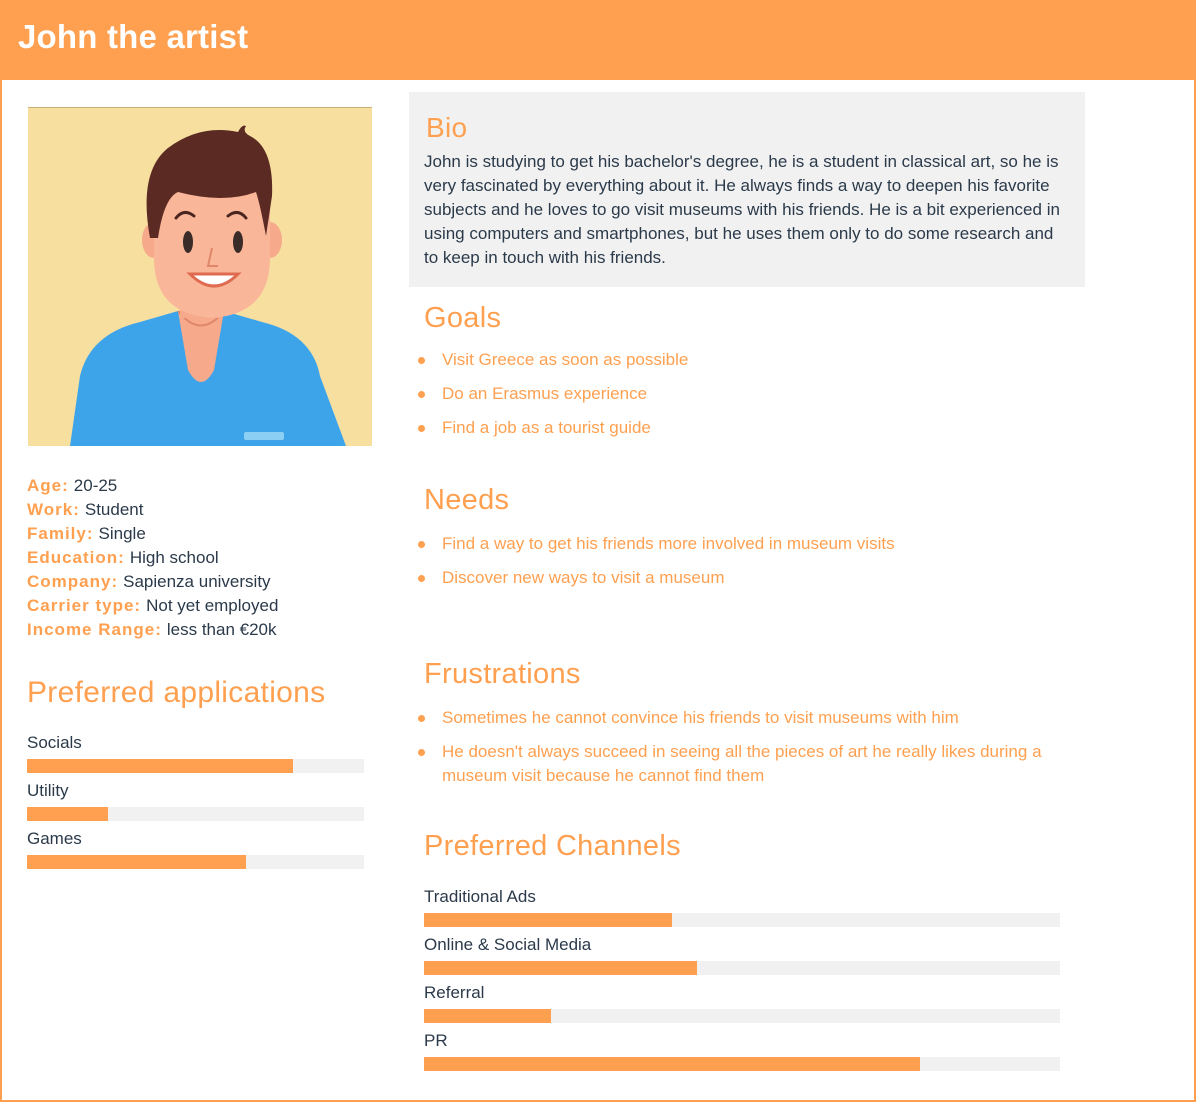 Image resolution: width=1196 pixels, height=1102 pixels. Describe the element at coordinates (546, 427) in the screenshot. I see `list-item-text: Find a job as a tourist guide` at that location.